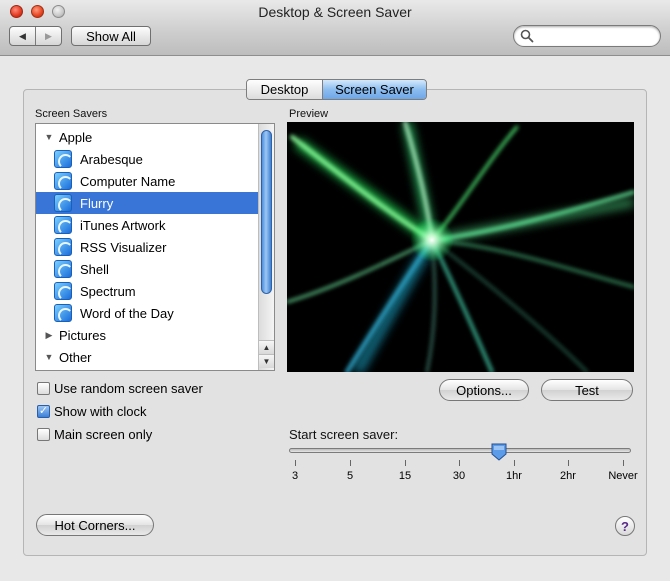 The image size is (670, 581). I want to click on back-button: ◀, so click(23, 36).